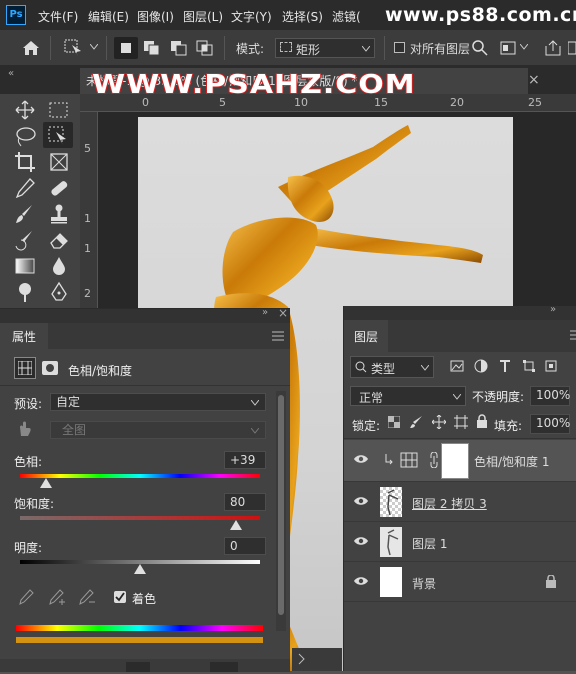  Describe the element at coordinates (461, 422) in the screenshot. I see `lock-artboard-icon` at that location.